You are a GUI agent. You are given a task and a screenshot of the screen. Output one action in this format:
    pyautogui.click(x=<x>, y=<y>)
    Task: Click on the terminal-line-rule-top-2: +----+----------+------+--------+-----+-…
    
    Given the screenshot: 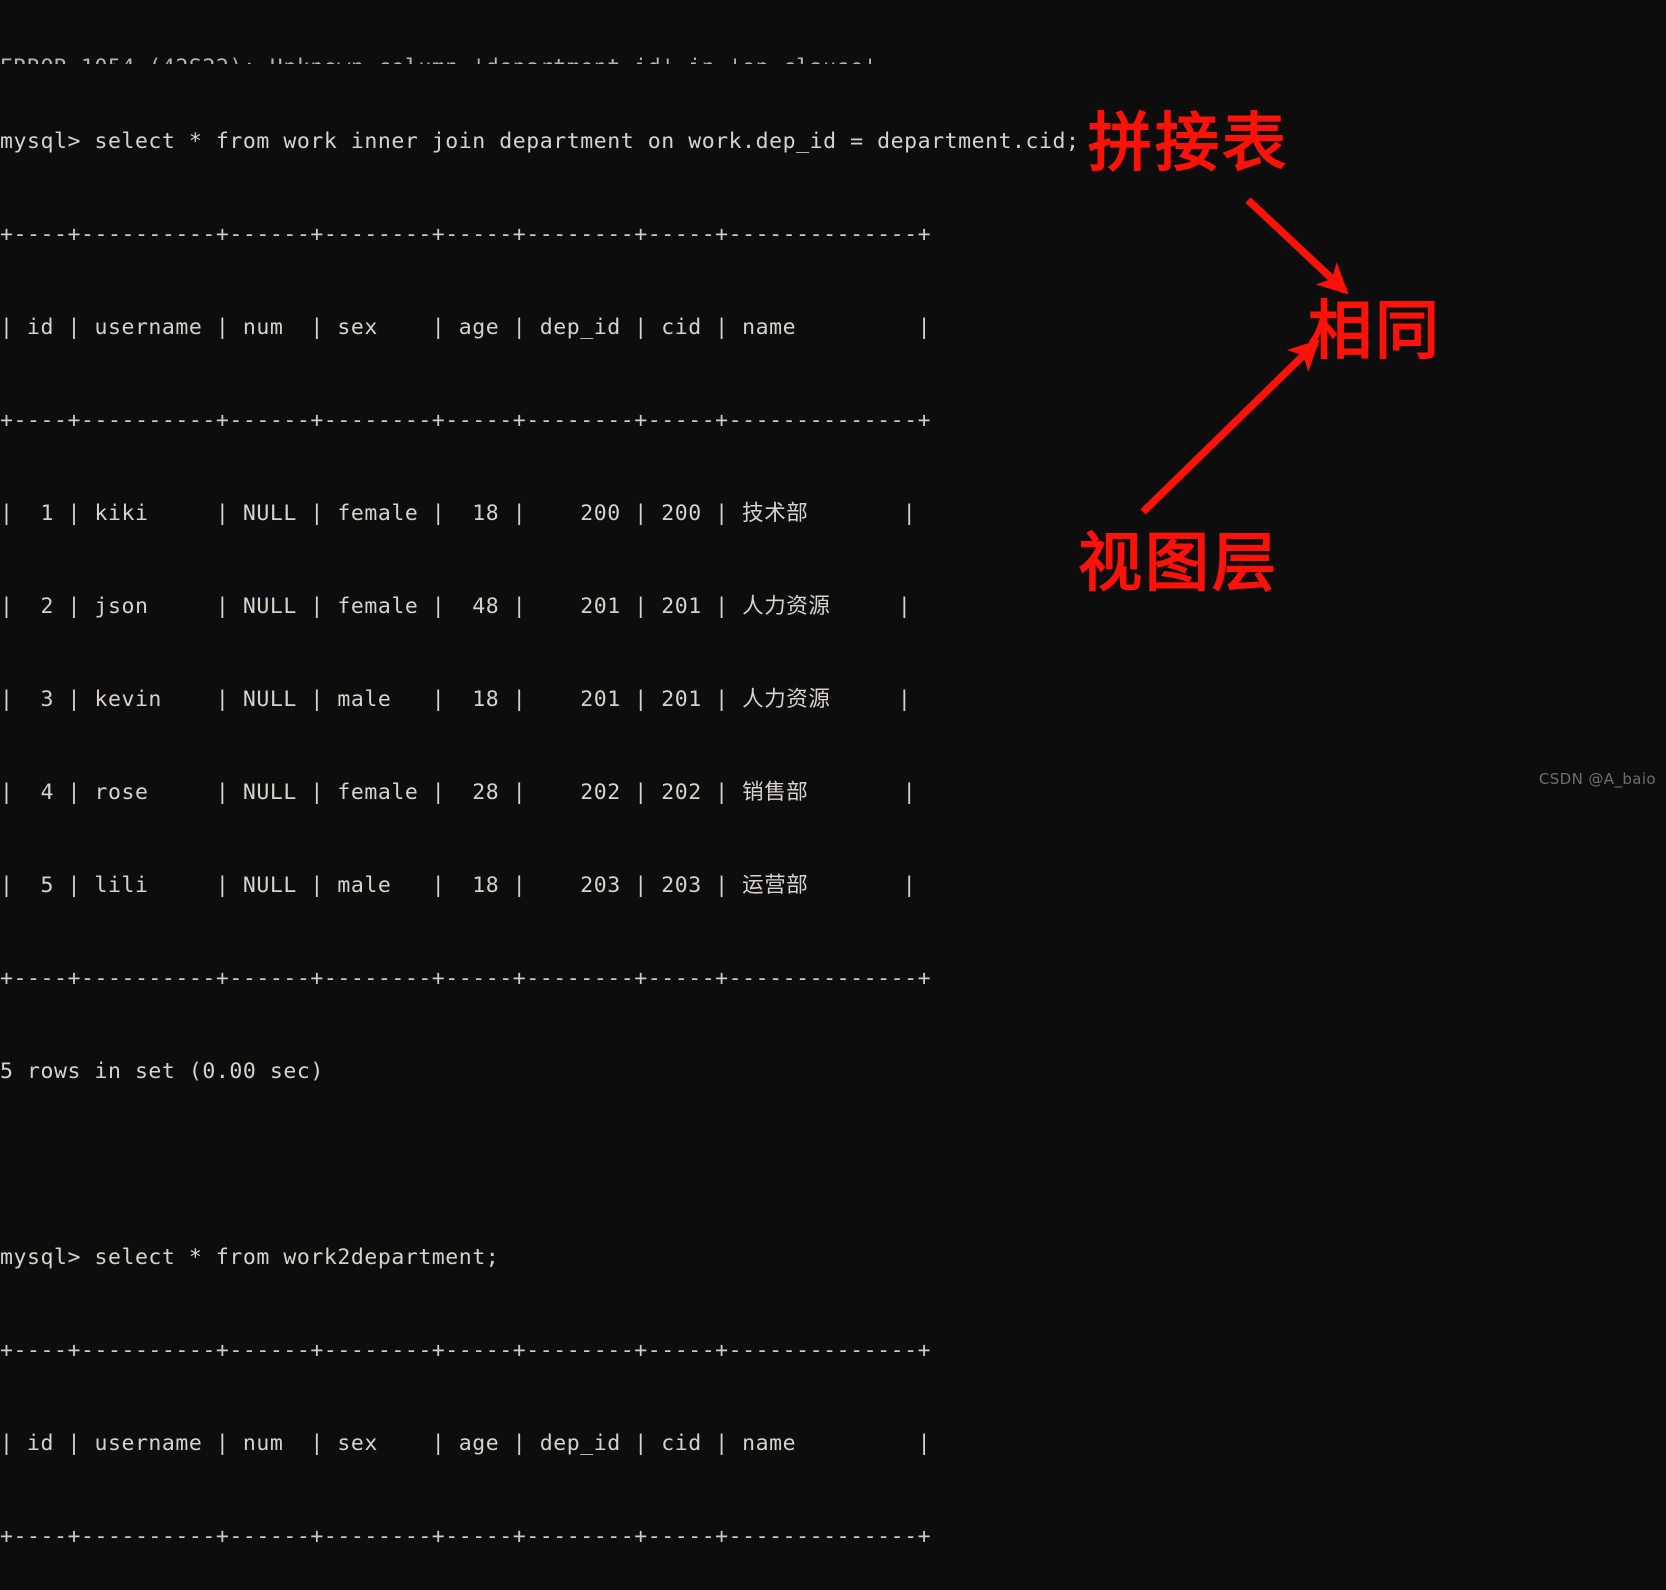 What is the action you would take?
    pyautogui.click(x=466, y=1350)
    